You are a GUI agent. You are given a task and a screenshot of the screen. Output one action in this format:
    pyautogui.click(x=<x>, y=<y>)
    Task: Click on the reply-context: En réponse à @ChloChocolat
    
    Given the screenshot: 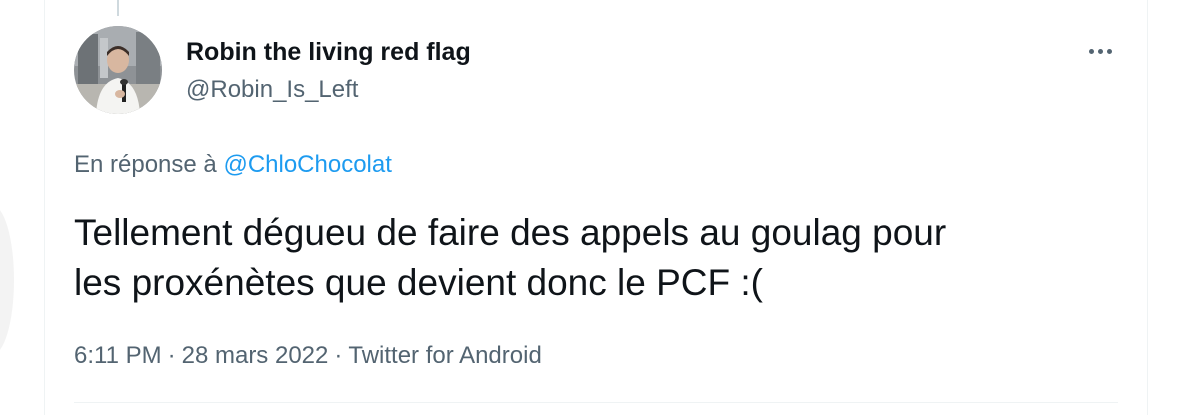 What is the action you would take?
    pyautogui.click(x=233, y=165)
    